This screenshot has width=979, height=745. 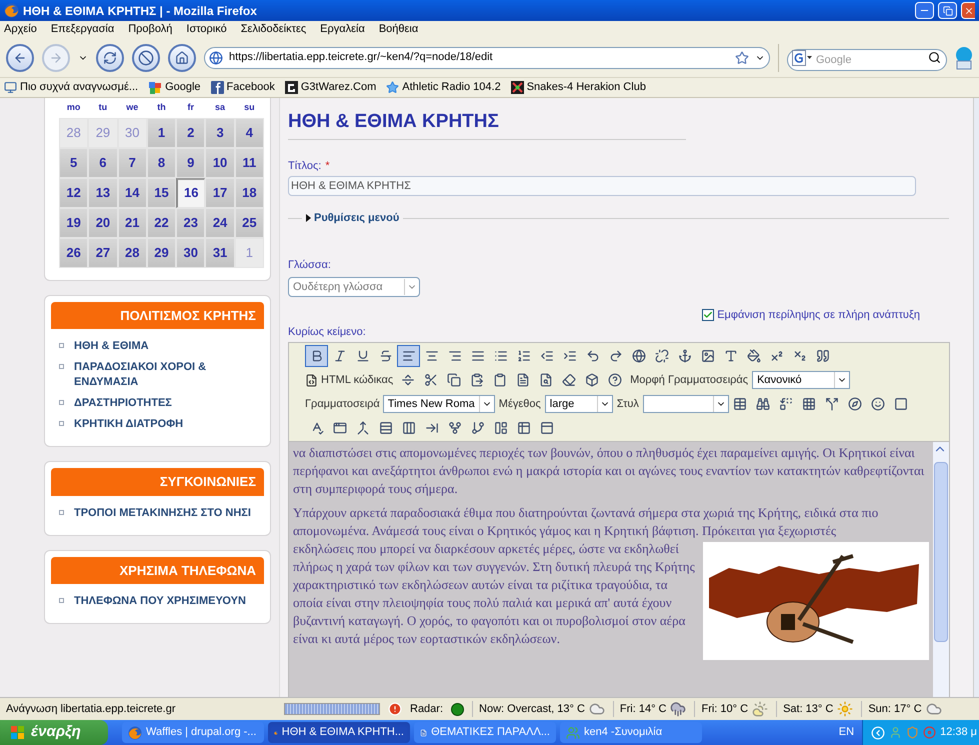 I want to click on sidebar-link: ΤΗΛΕΦΩΝΑ ΠΟΥ ΧΡΗΣΙΜΕΥΟΥΝ, so click(x=160, y=601).